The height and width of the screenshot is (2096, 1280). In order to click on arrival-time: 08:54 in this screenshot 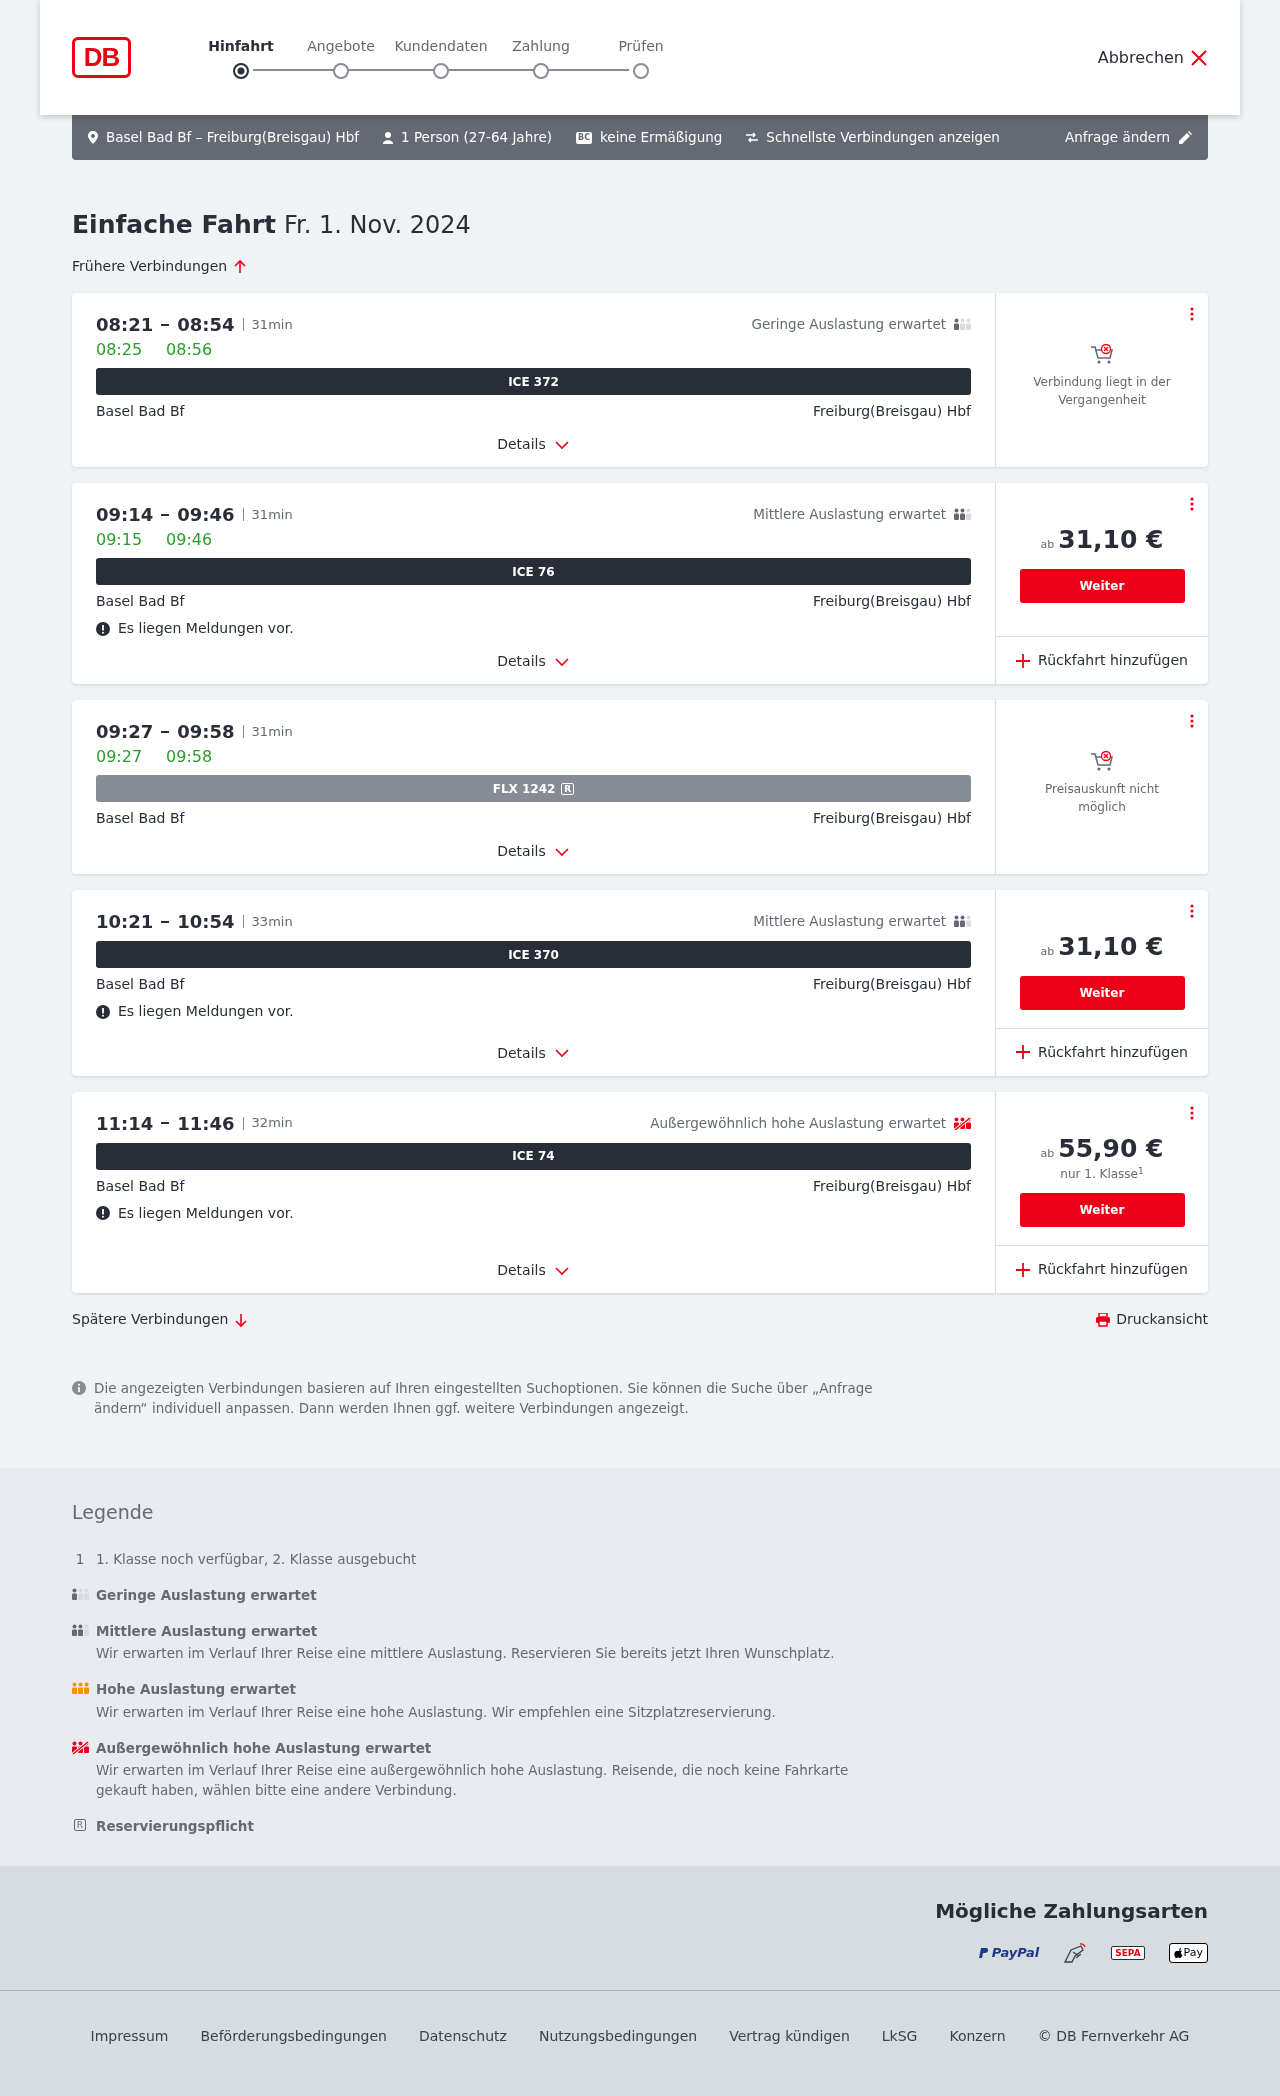, I will do `click(206, 325)`.